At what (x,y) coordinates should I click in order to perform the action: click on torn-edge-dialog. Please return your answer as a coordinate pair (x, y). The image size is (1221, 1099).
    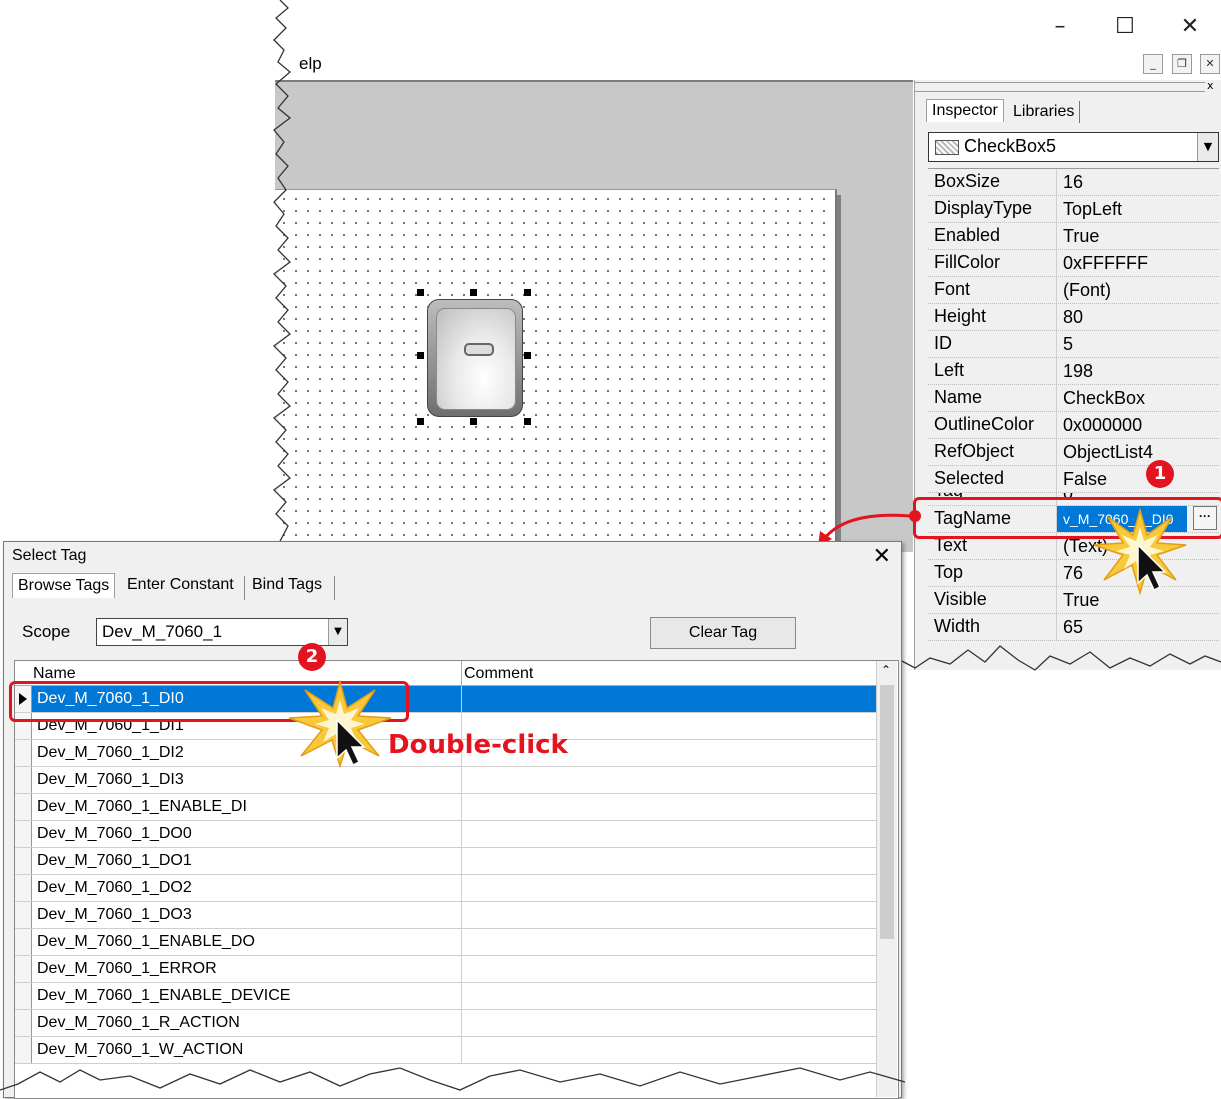
    Looking at the image, I should click on (452, 1079).